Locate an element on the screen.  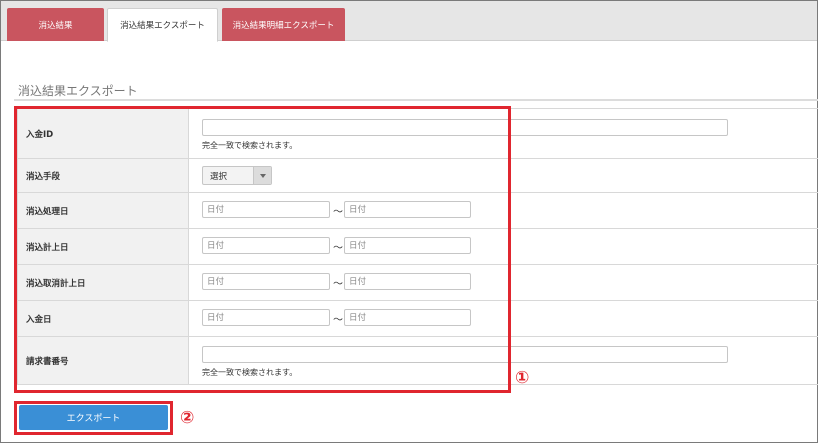
callout-1: ① is located at coordinates (522, 378).